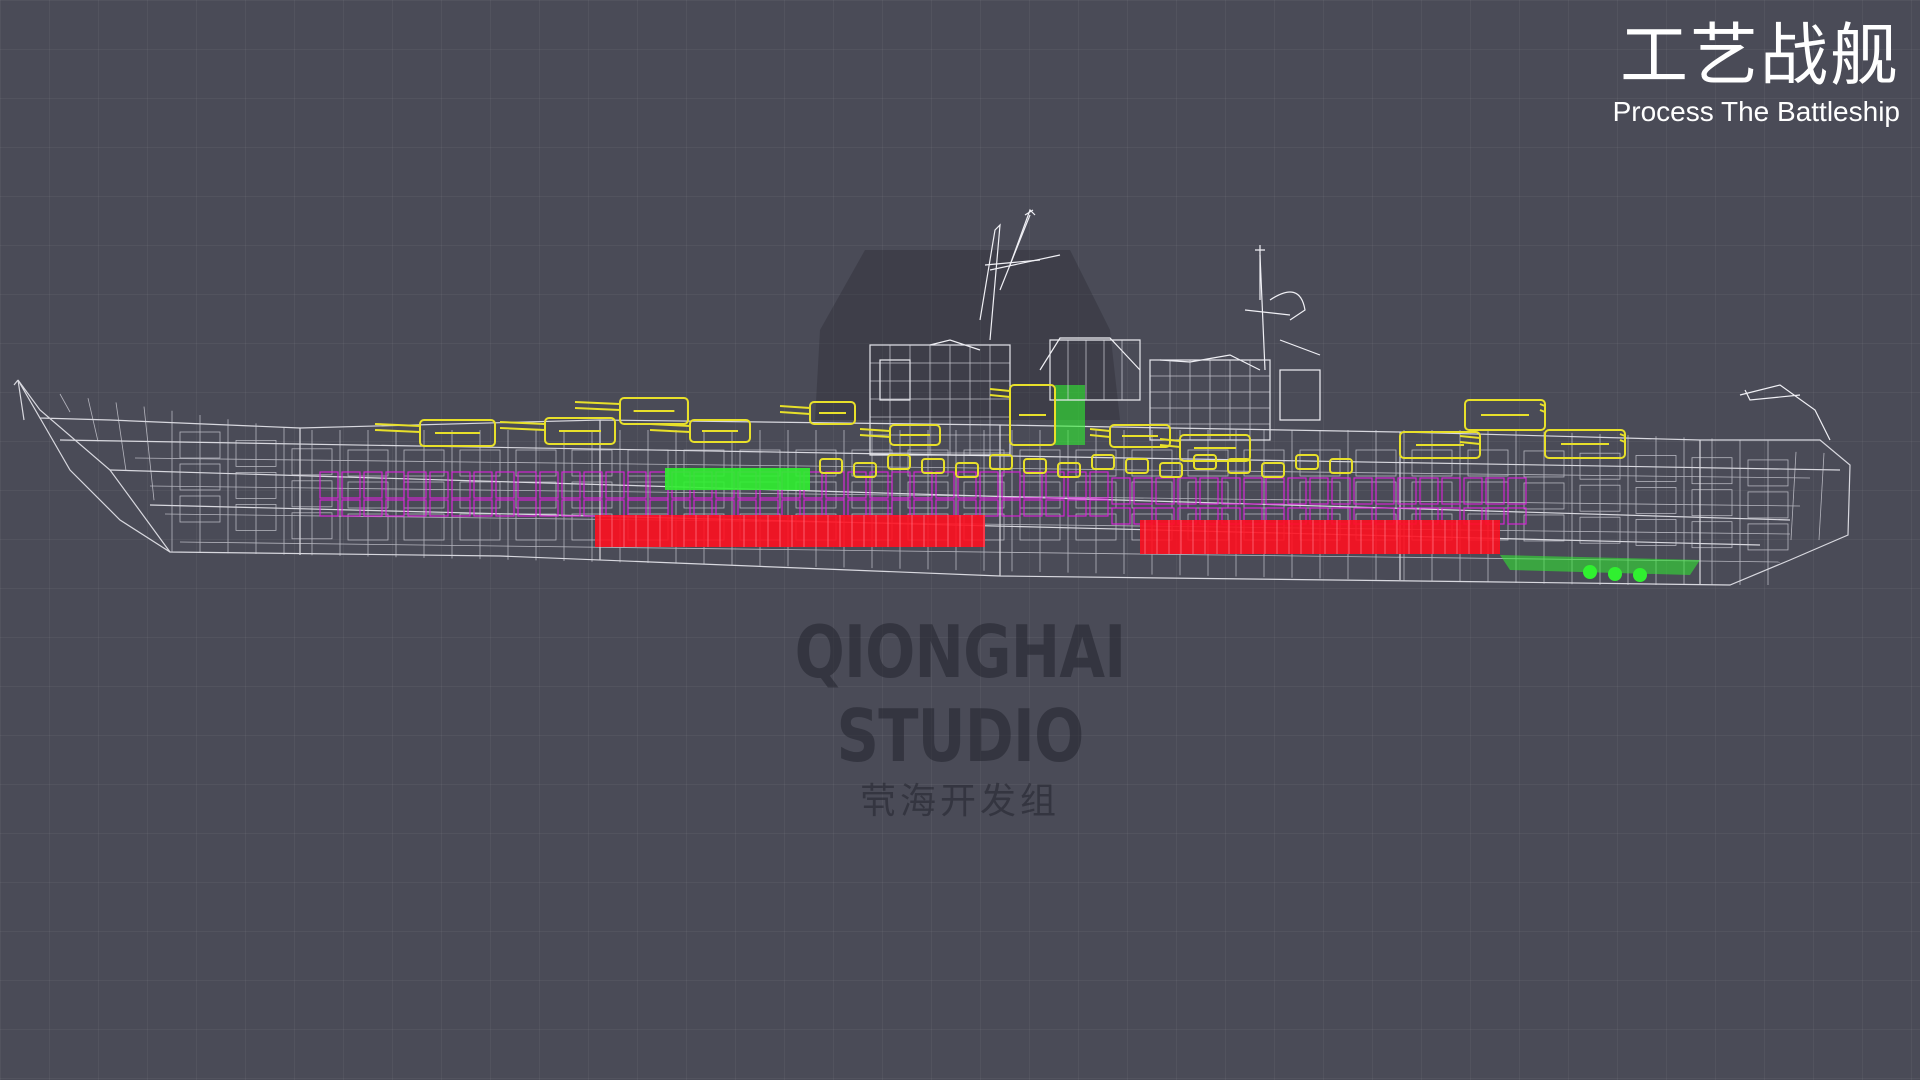 This screenshot has width=1920, height=1080. I want to click on studio-watermark: QIONGHAI STUDIO 茕海开发组, so click(960, 717).